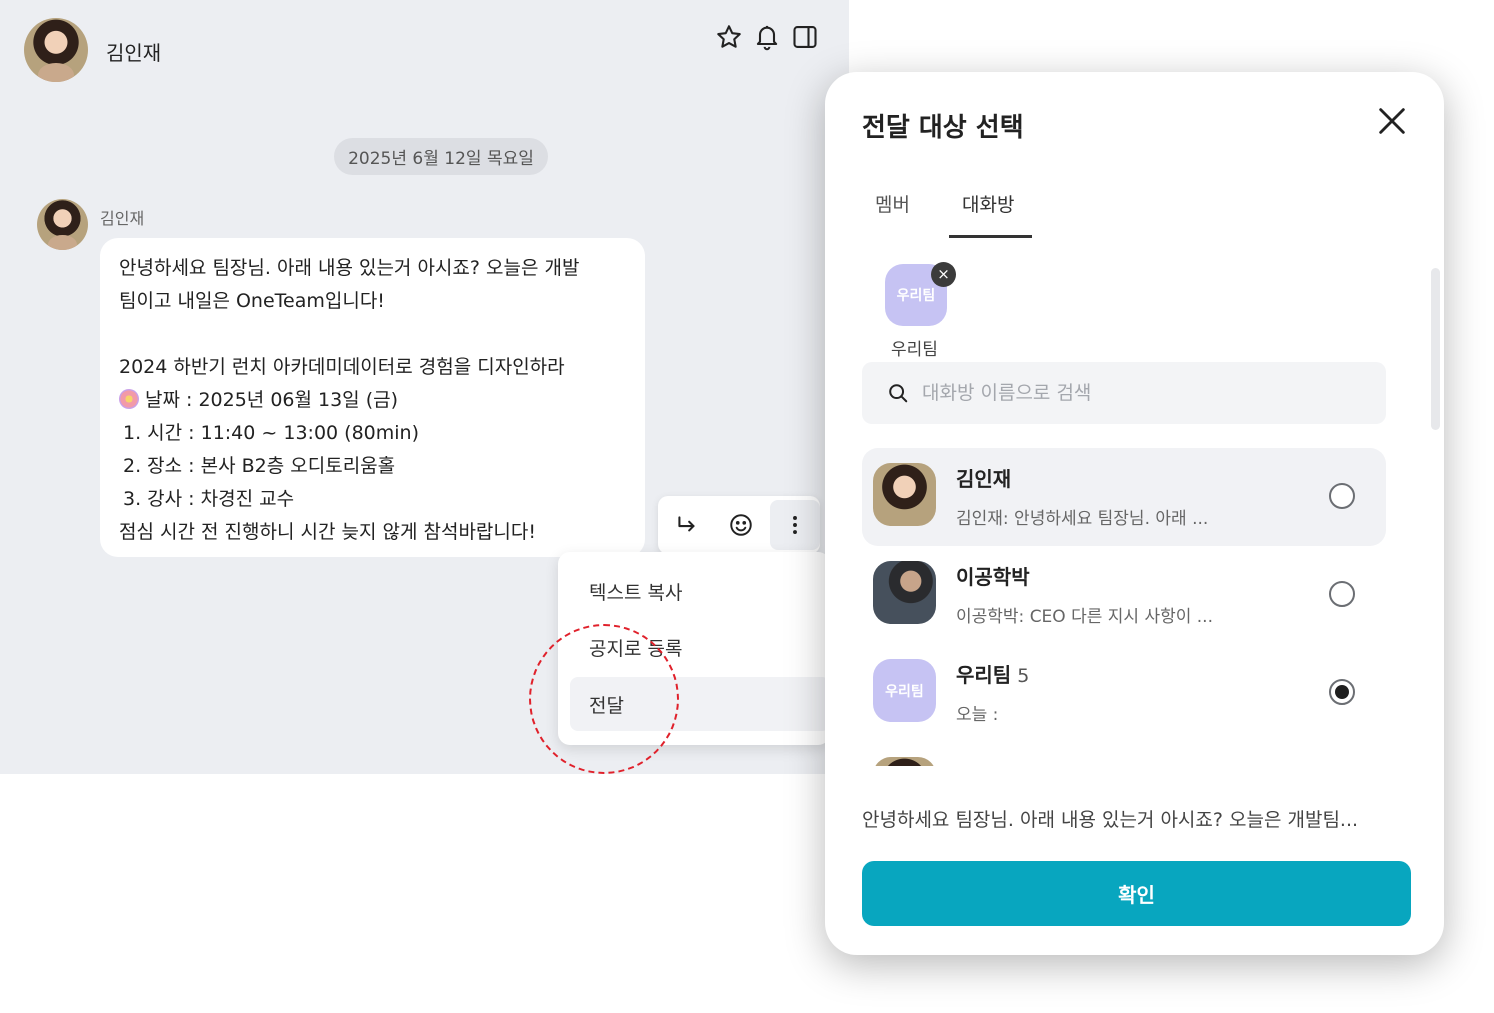  What do you see at coordinates (56, 50) in the screenshot?
I see `contact-avatar` at bounding box center [56, 50].